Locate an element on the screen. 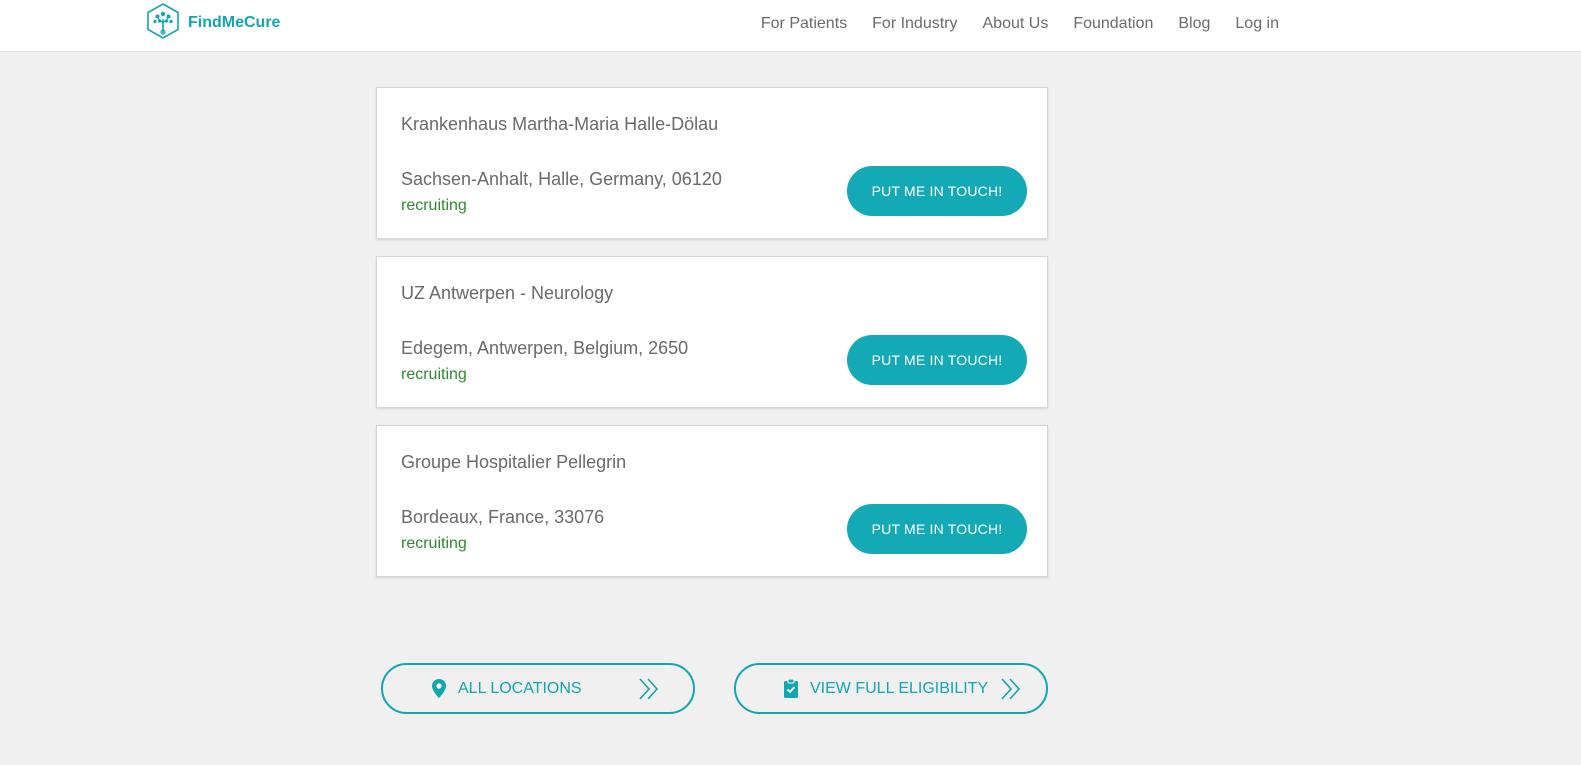 The width and height of the screenshot is (1581, 765). nav-about-us: About Us is located at coordinates (1016, 24).